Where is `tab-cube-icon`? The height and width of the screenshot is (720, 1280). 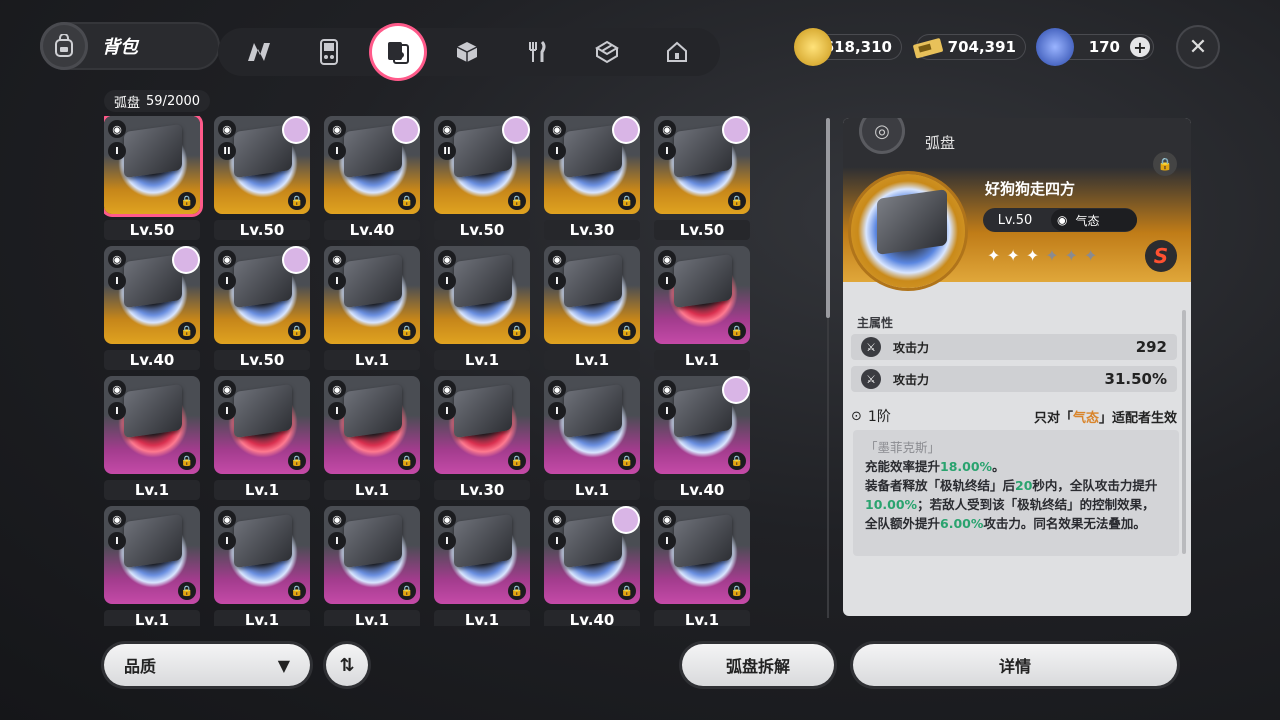
tab-cube-icon is located at coordinates (467, 52).